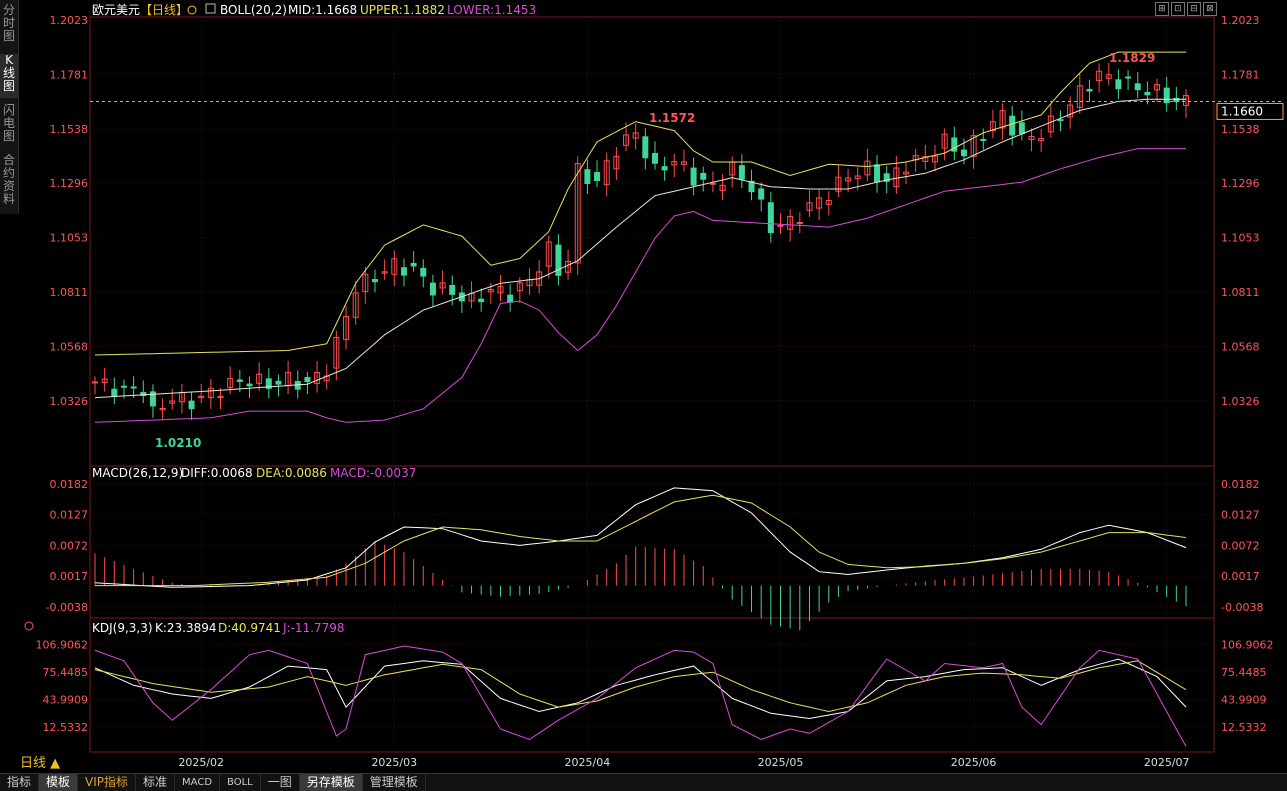 This screenshot has width=1287, height=791. Describe the element at coordinates (69, 183) in the screenshot. I see `price-tick-label-left: 1.1296` at that location.